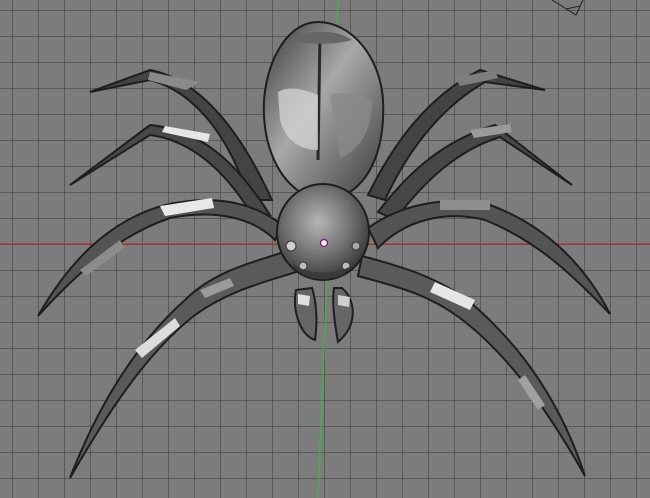 This screenshot has width=650, height=498. What do you see at coordinates (323, 232) in the screenshot?
I see `spider-head` at bounding box center [323, 232].